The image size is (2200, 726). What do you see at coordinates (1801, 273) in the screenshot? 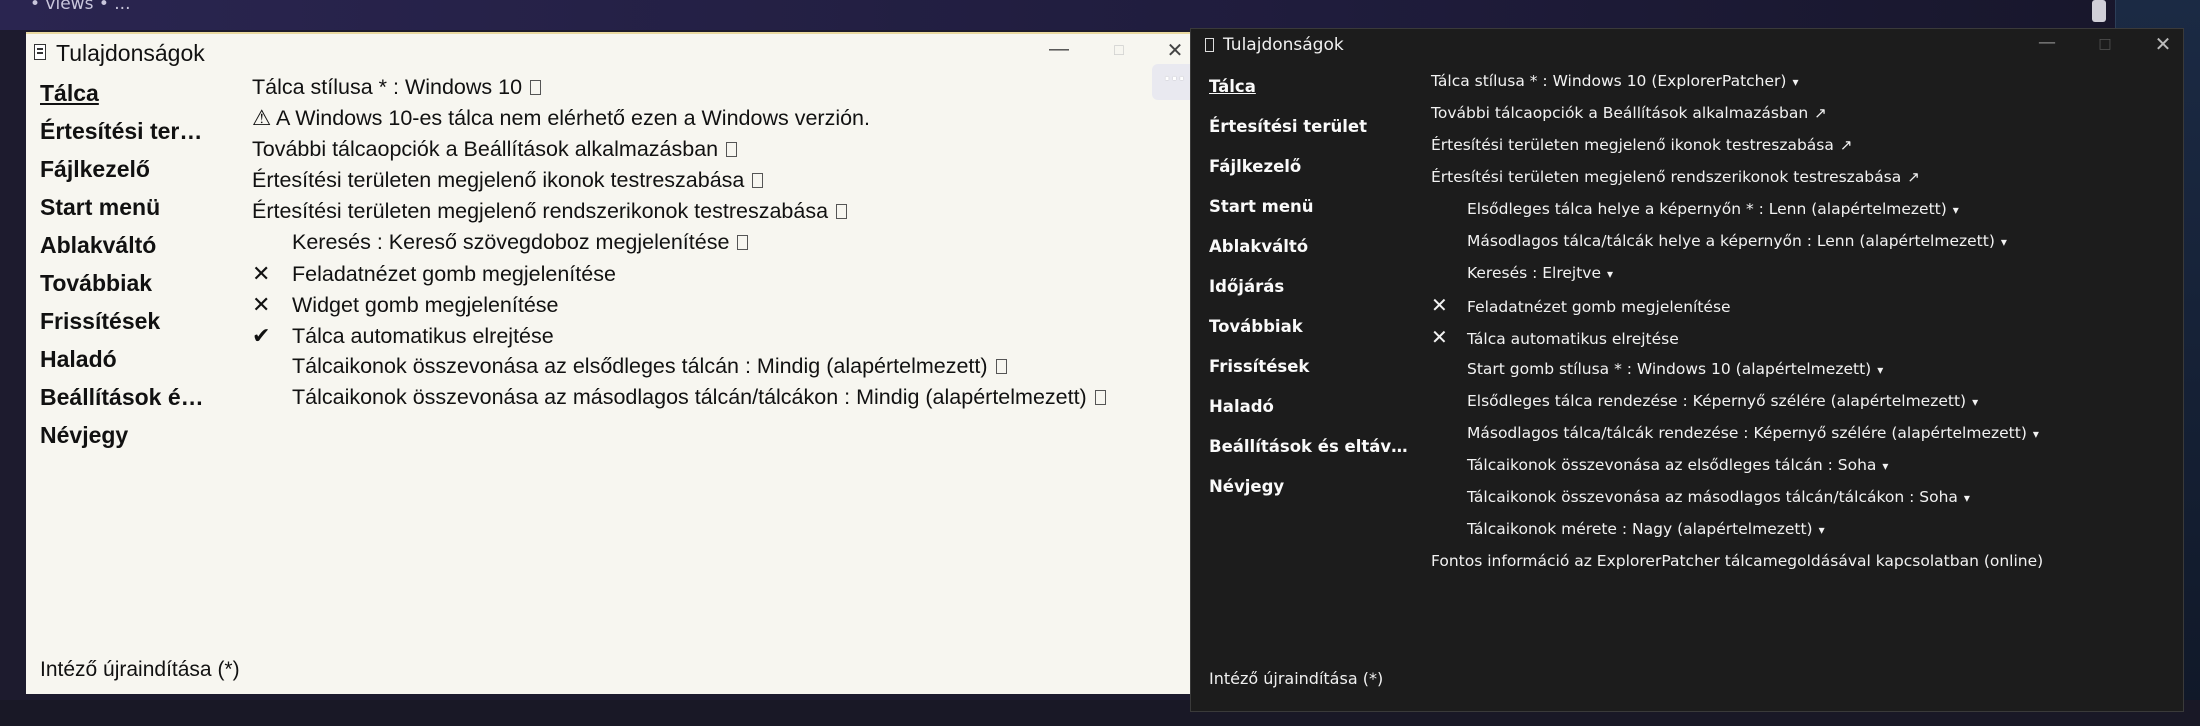
I see `search-dropdown: Keresés : Elrejtve ▾` at bounding box center [1801, 273].